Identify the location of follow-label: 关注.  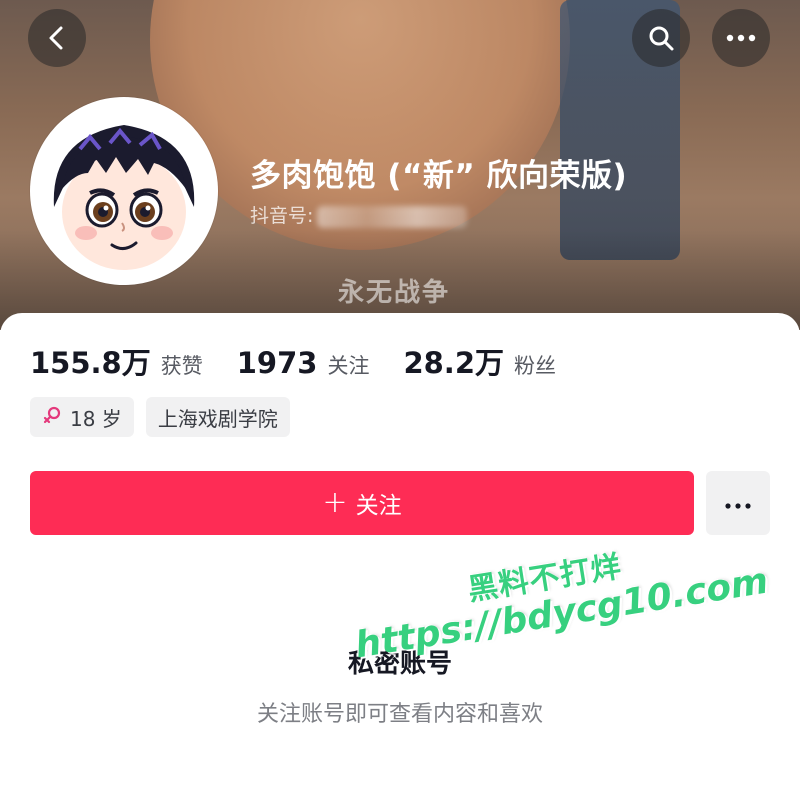
(378, 506).